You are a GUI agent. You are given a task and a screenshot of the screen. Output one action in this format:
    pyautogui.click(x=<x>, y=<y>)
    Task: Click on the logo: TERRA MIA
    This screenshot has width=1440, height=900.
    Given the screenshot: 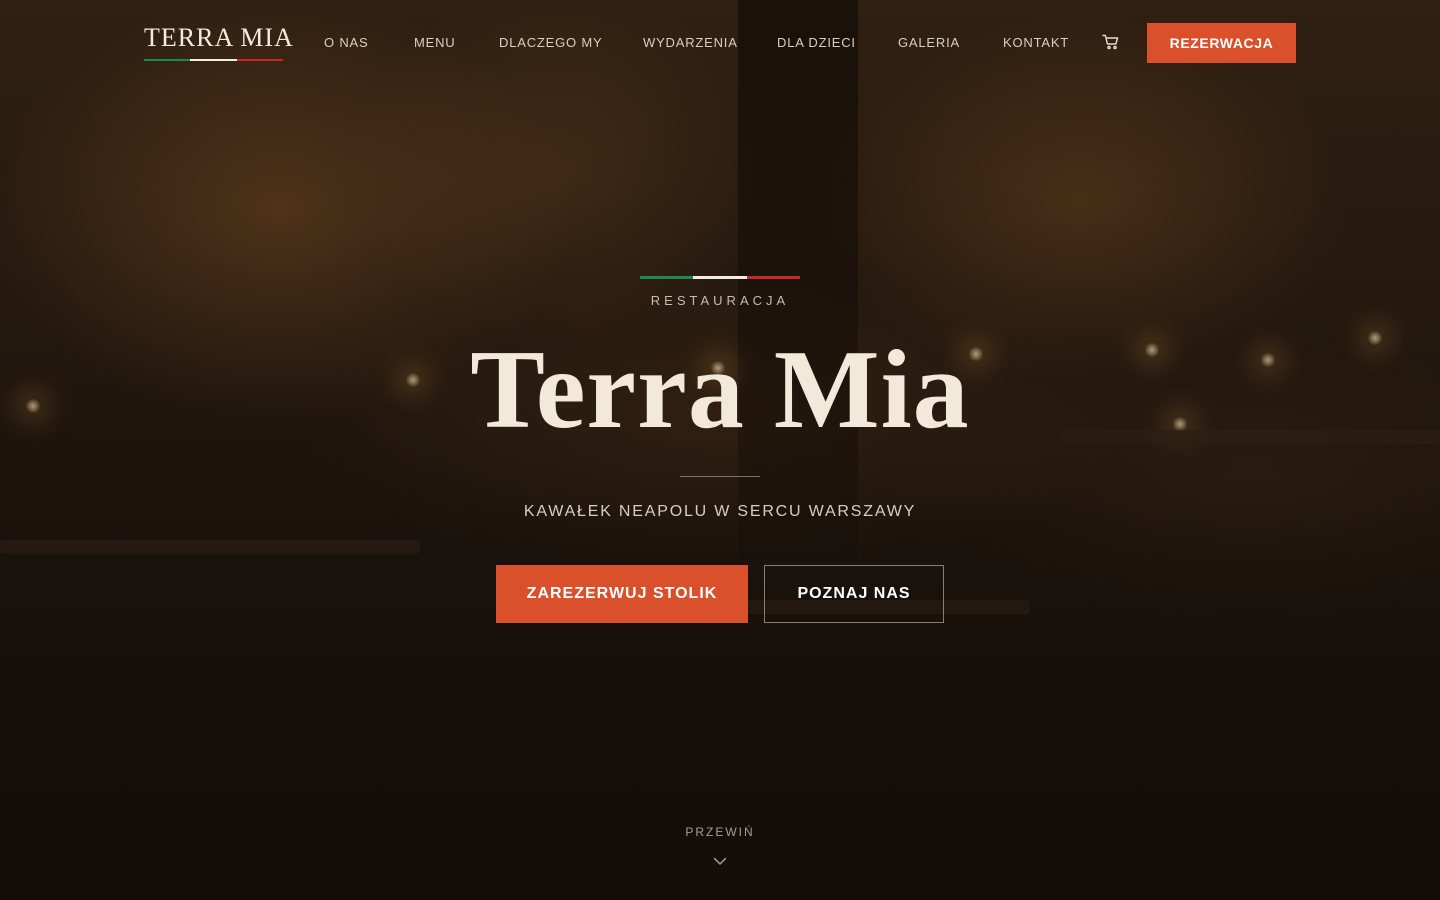 What is the action you would take?
    pyautogui.click(x=219, y=42)
    